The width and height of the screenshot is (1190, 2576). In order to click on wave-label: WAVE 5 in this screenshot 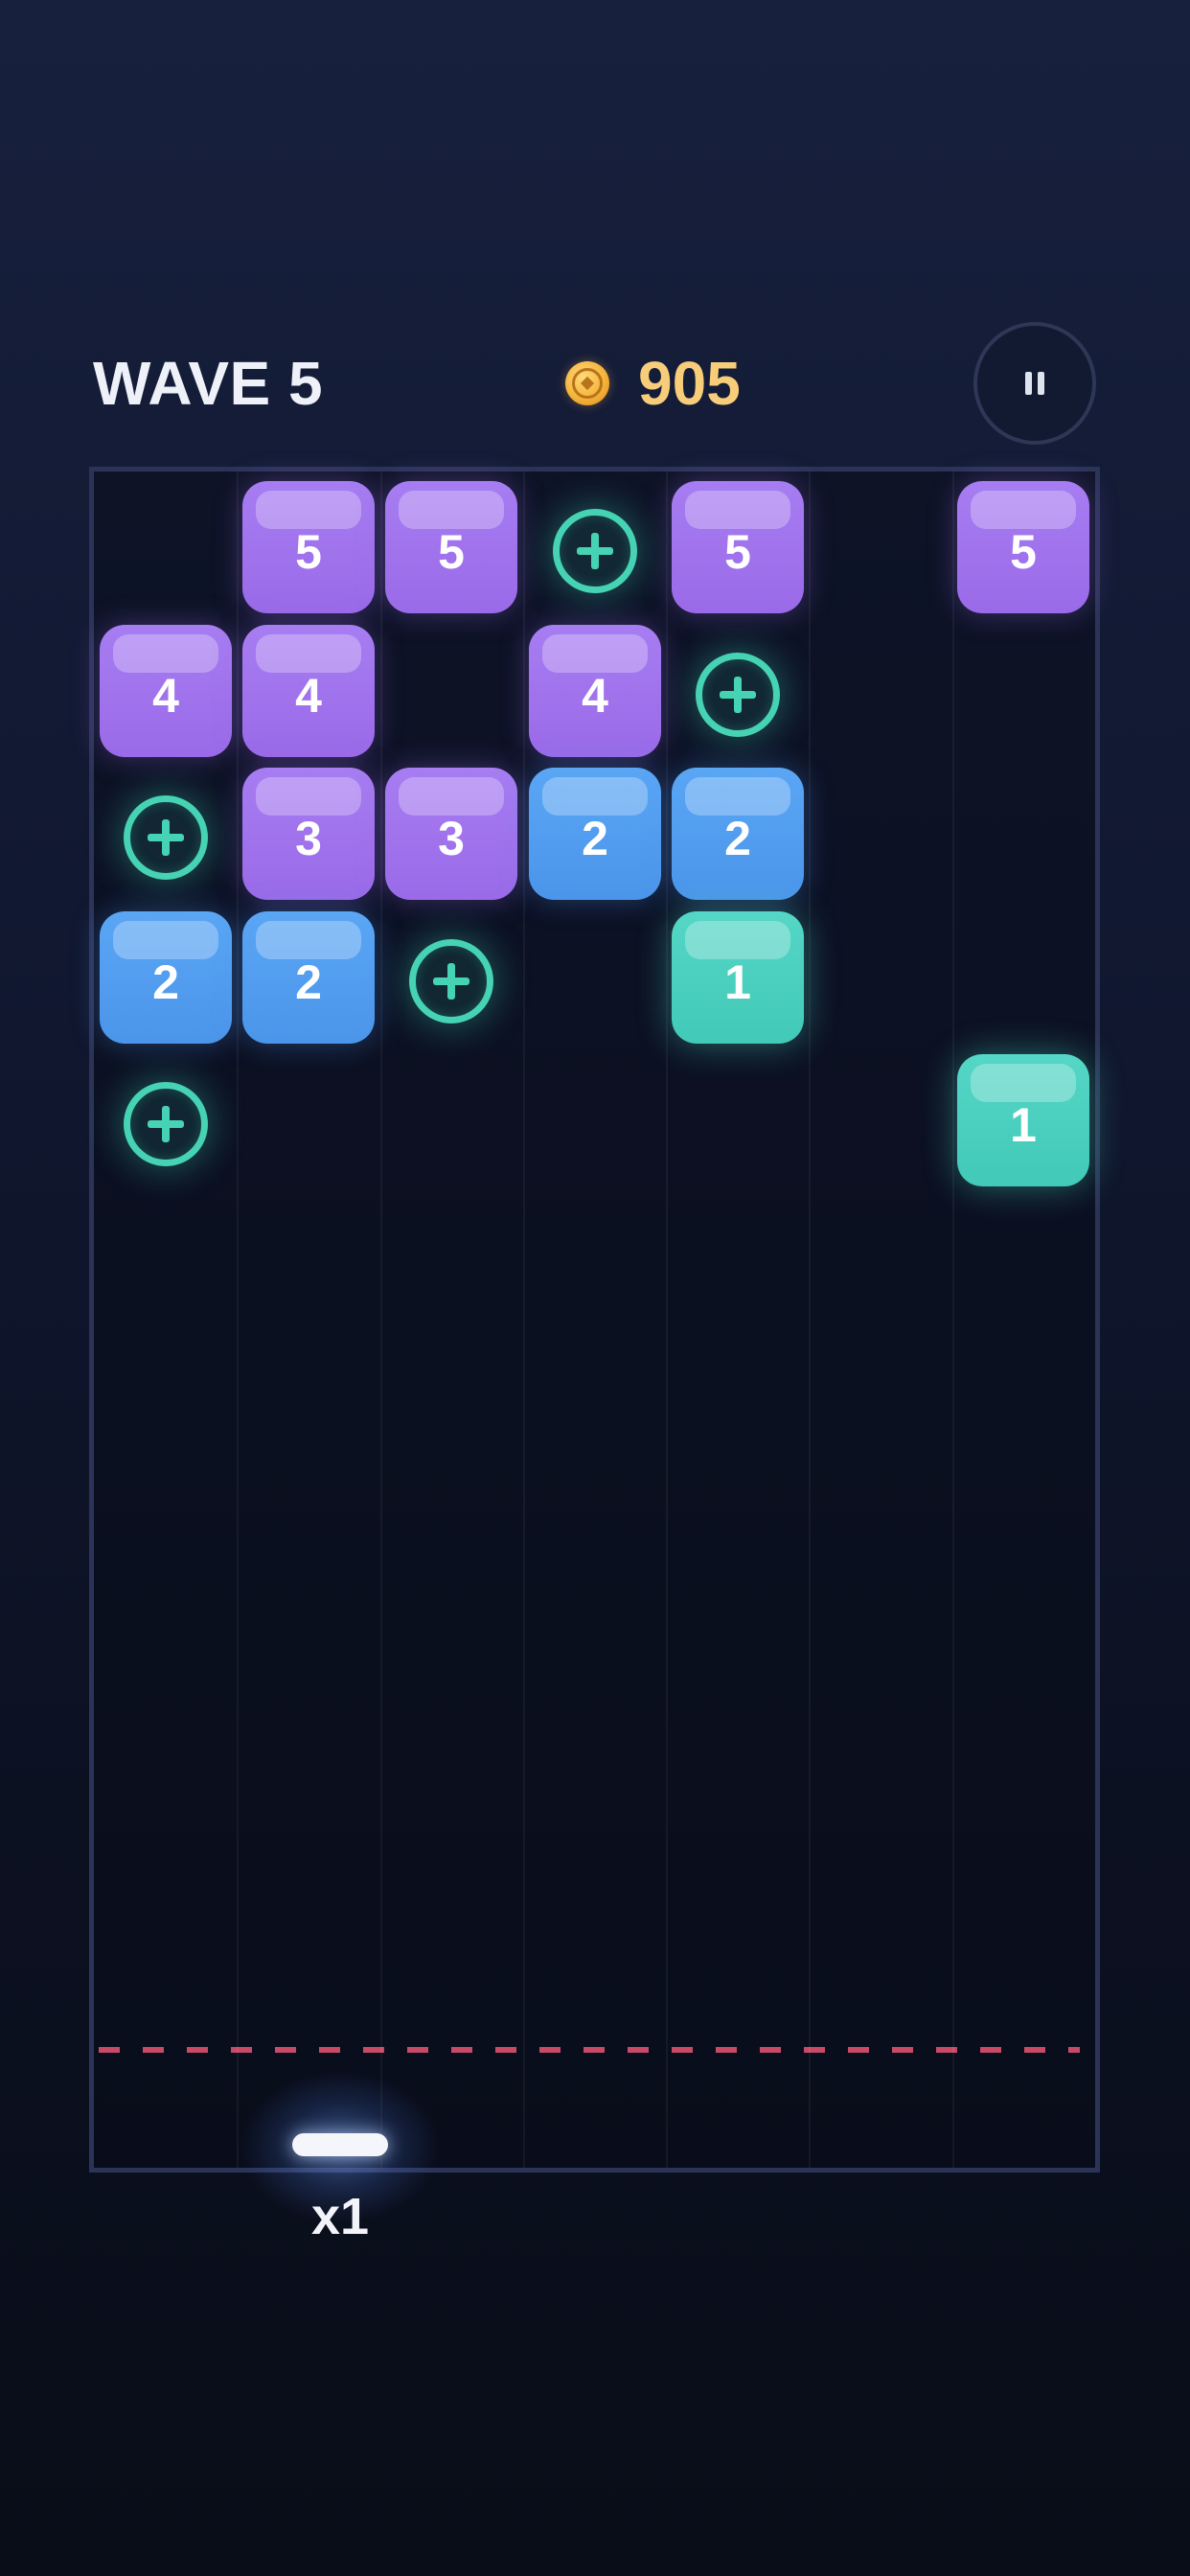, I will do `click(209, 383)`.